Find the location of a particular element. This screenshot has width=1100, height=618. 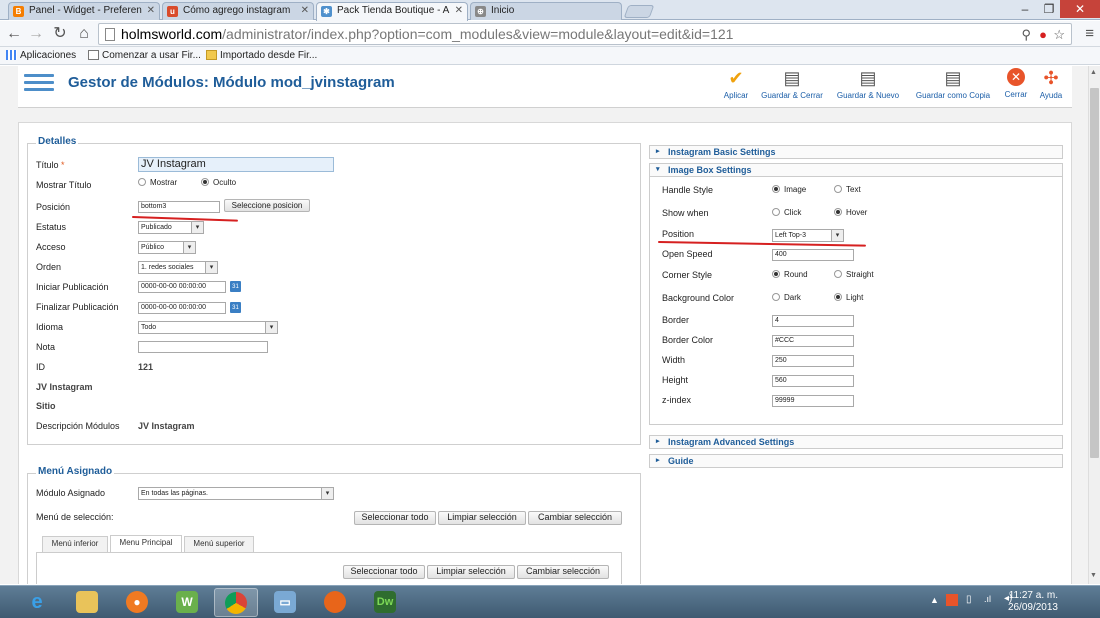

reload-icon: ↻ is located at coordinates (60, 34).